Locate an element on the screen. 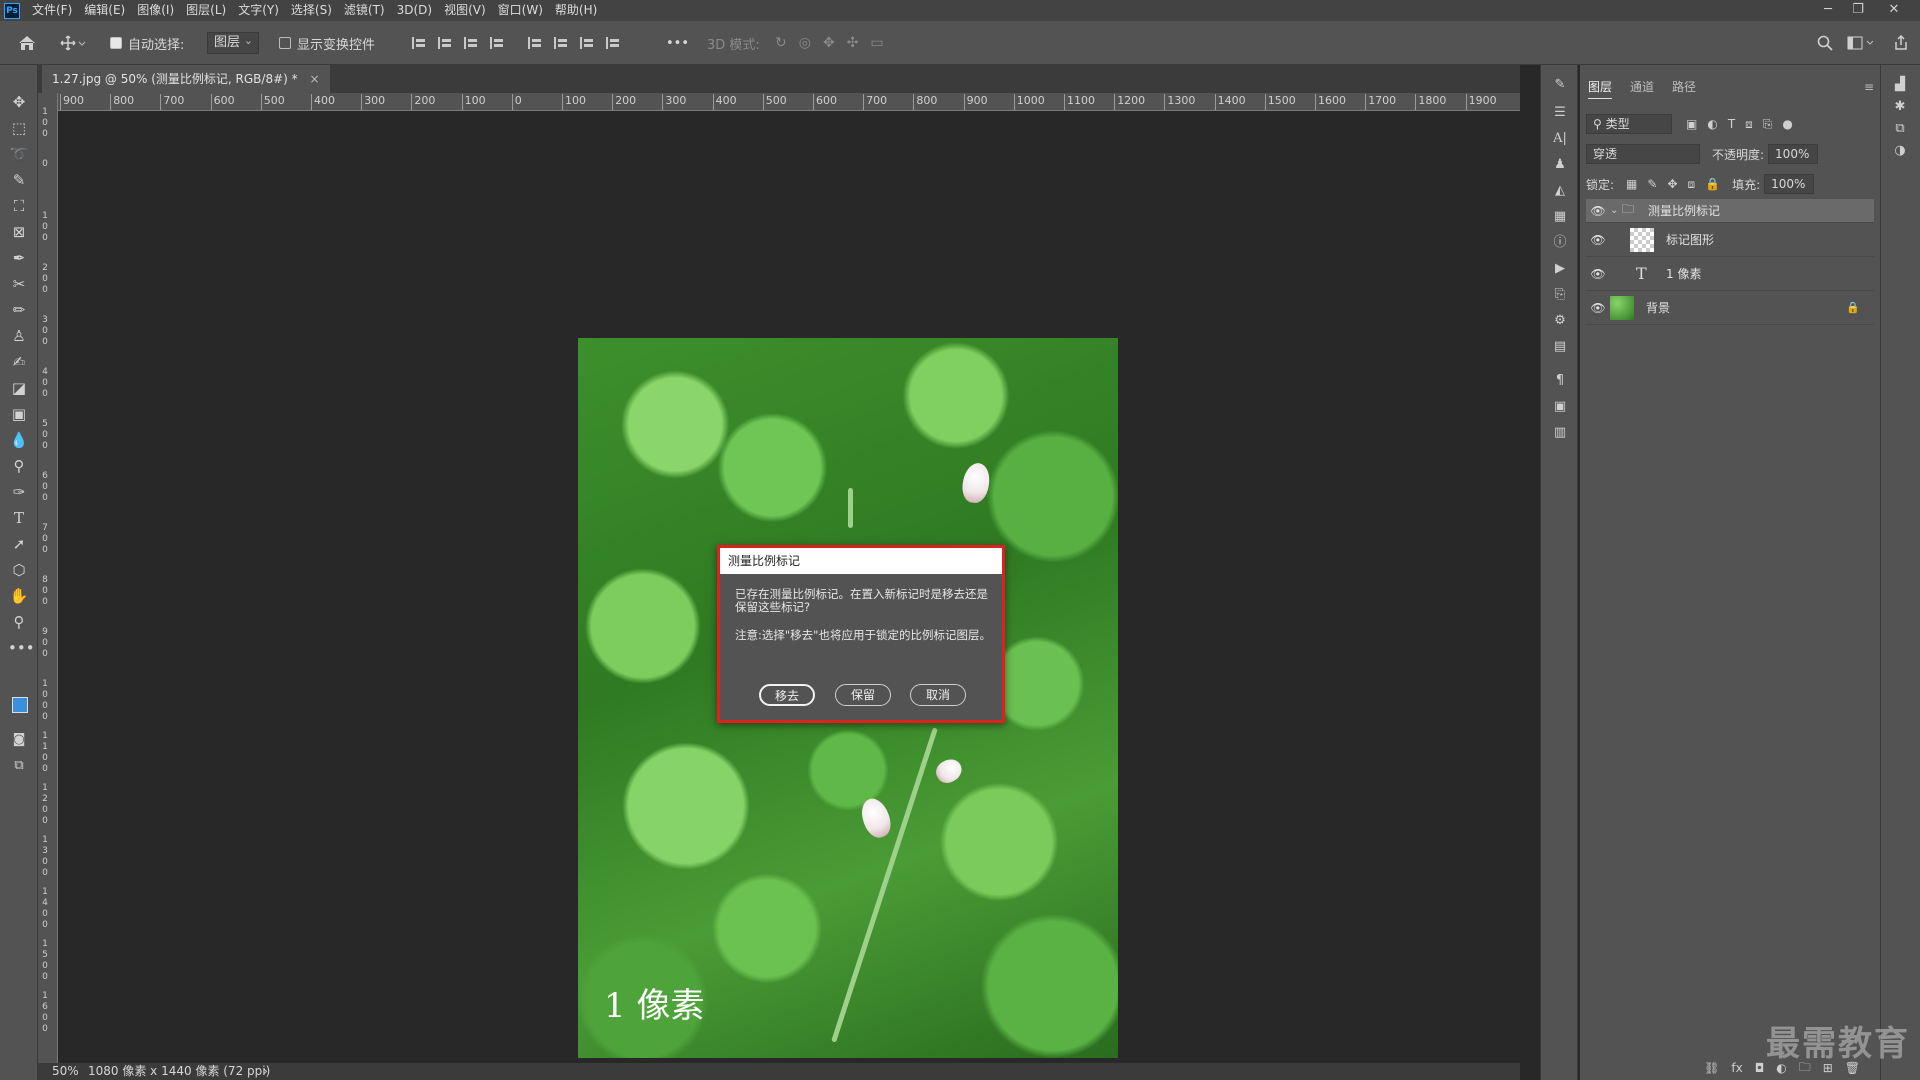  info-icon: ⓘ is located at coordinates (1560, 243).